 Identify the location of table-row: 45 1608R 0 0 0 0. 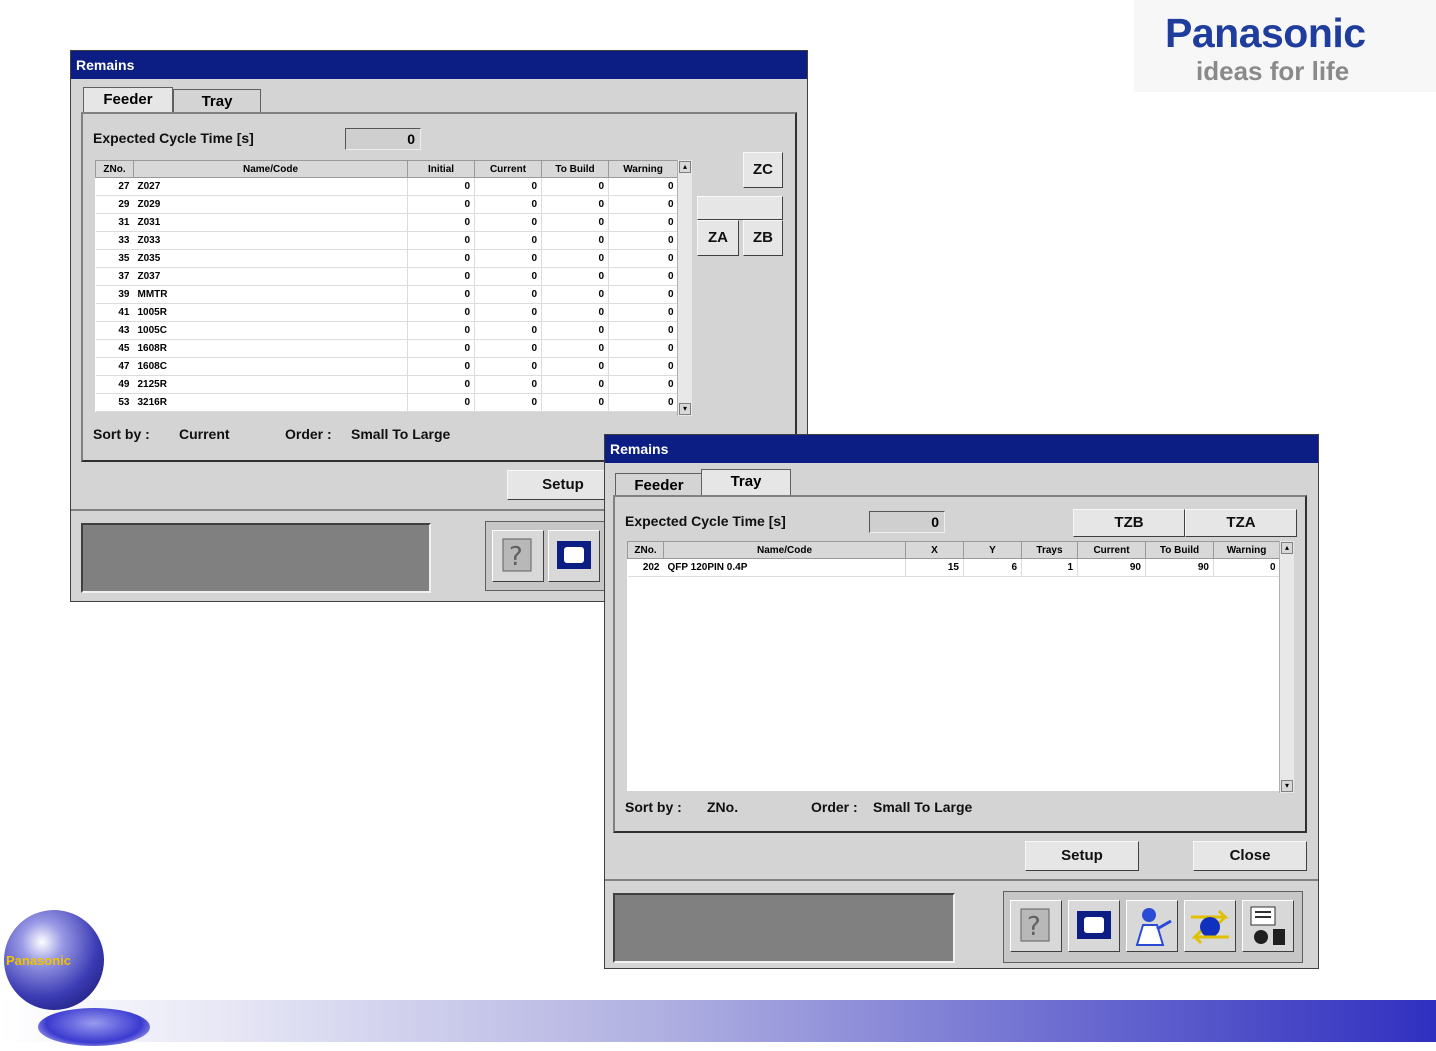
(386, 348).